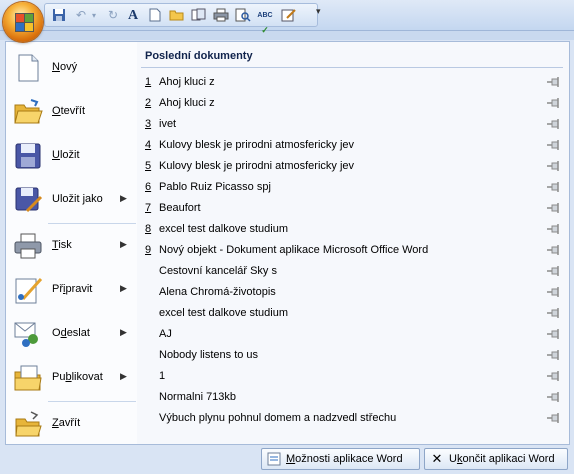 This screenshot has height=474, width=574. I want to click on menu-item-label: Nový, so click(65, 67).